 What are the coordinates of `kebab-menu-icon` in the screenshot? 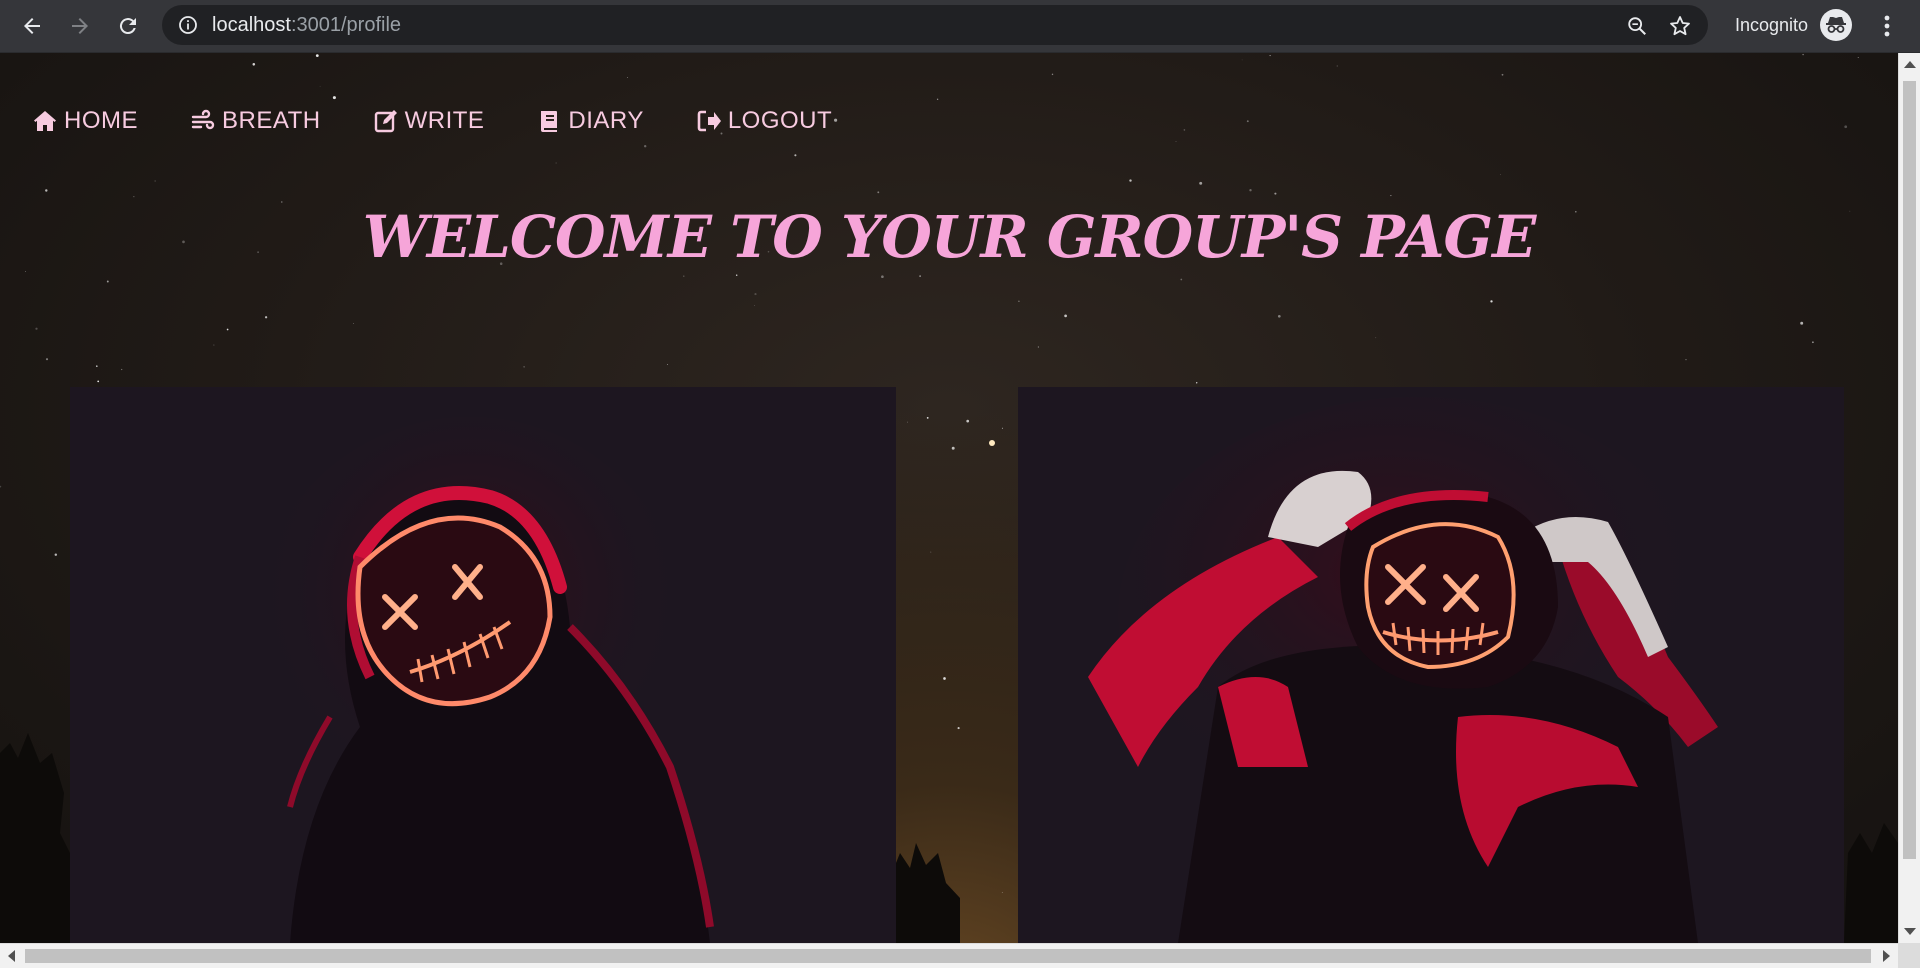 It's located at (1887, 26).